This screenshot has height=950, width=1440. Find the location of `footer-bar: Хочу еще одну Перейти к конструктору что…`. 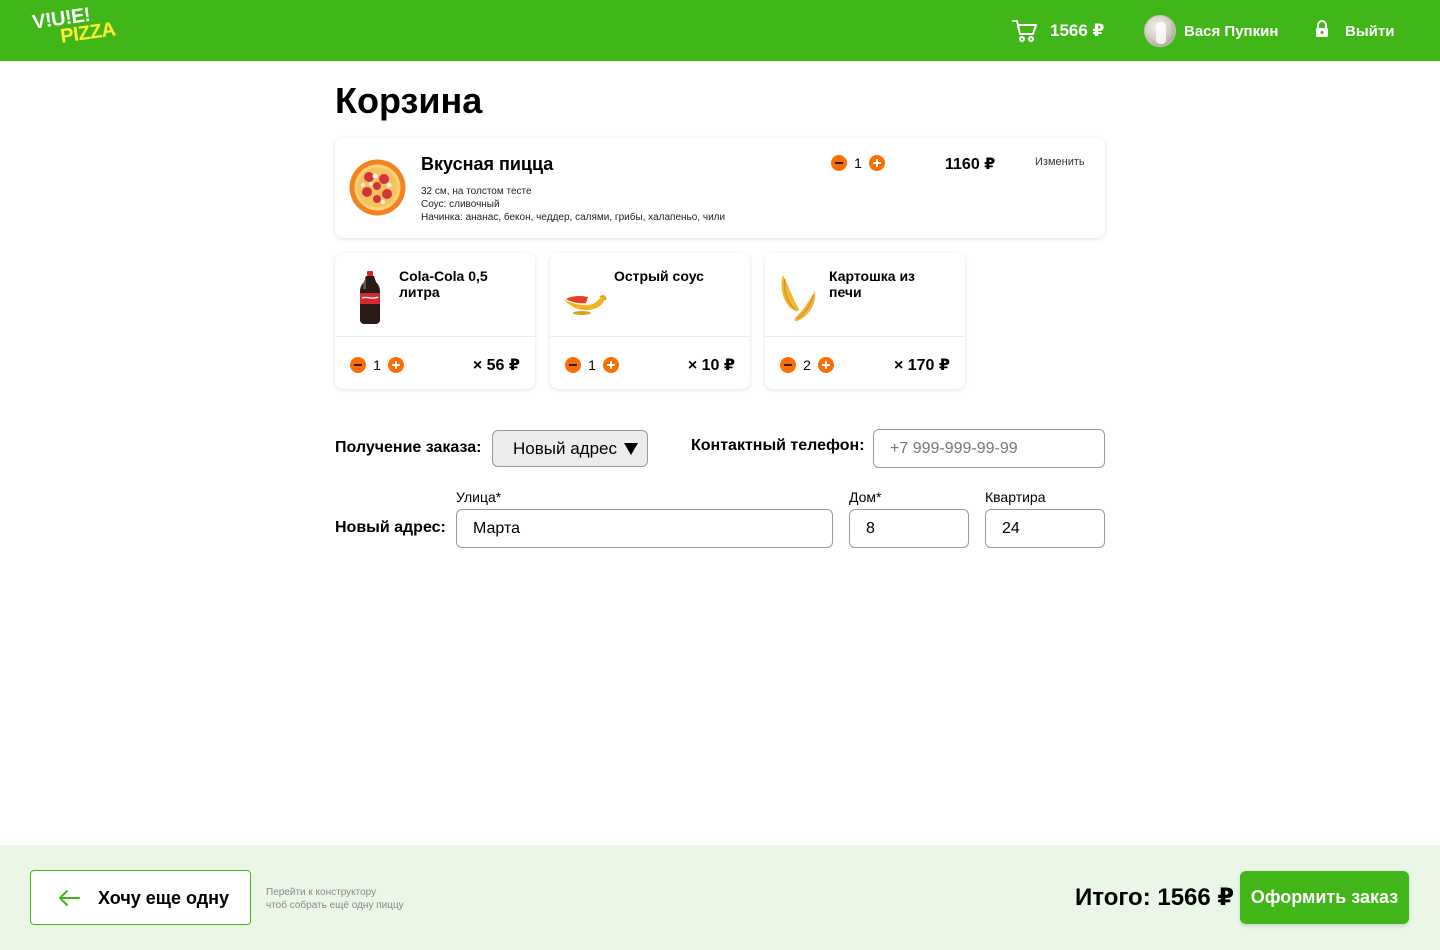

footer-bar: Хочу еще одну Перейти к конструктору что… is located at coordinates (720, 897).